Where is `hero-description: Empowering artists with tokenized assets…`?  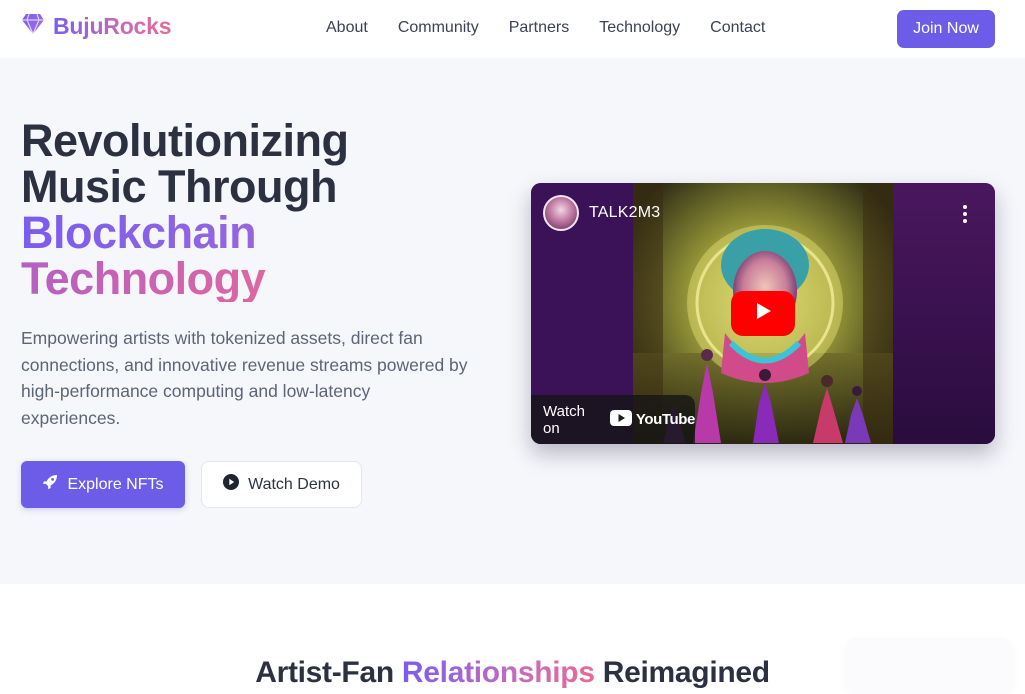
hero-description: Empowering artists with tokenized assets… is located at coordinates (244, 378).